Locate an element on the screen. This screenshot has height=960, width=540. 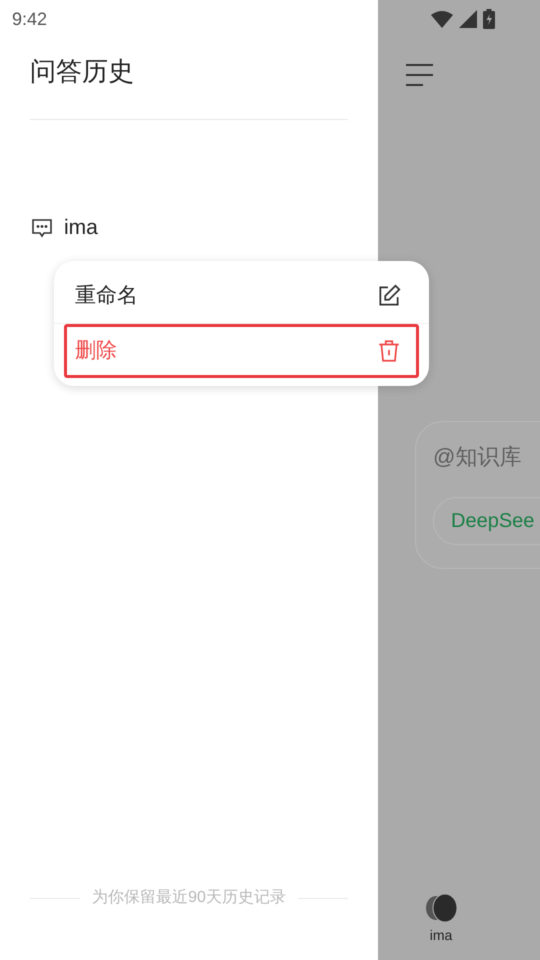
input-placeholder: @知识库 is located at coordinates (477, 457).